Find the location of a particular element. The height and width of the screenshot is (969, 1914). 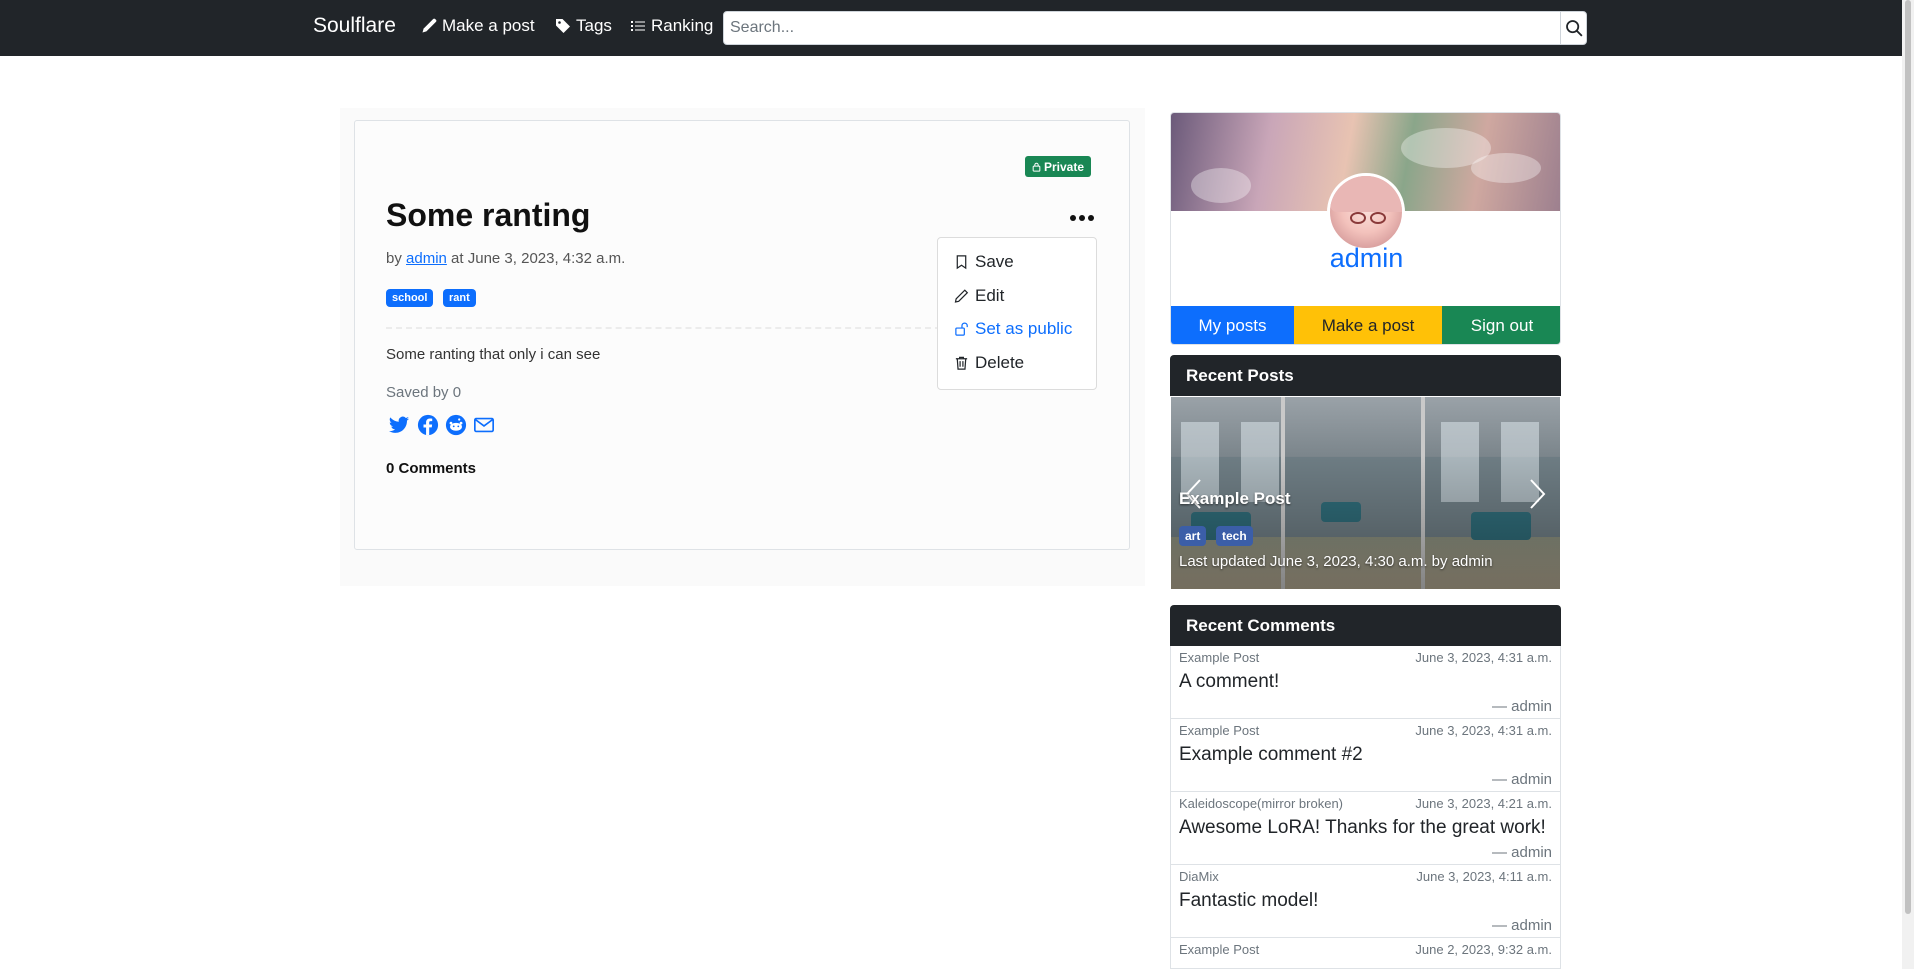

recent-posts-header: Recent Posts is located at coordinates (1365, 375).